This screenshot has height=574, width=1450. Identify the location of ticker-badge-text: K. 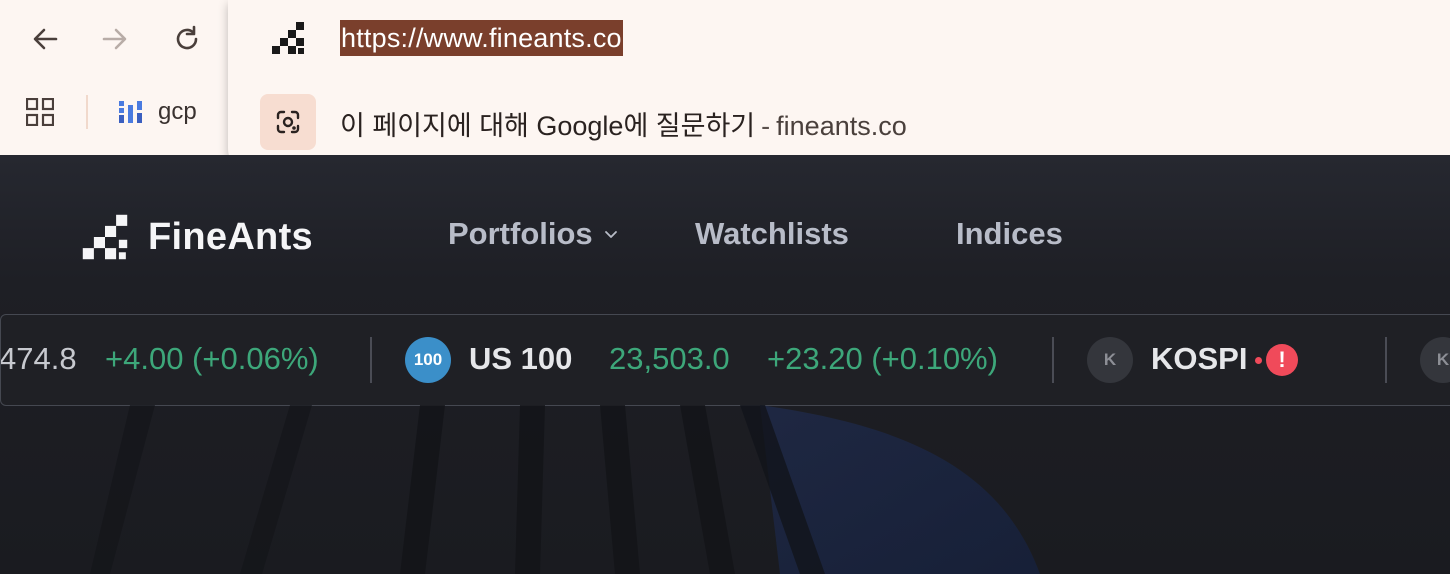
(1443, 359).